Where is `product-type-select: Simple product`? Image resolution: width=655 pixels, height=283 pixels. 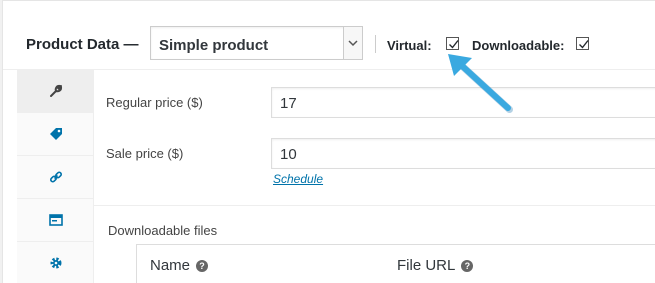
product-type-select: Simple product is located at coordinates (256, 43).